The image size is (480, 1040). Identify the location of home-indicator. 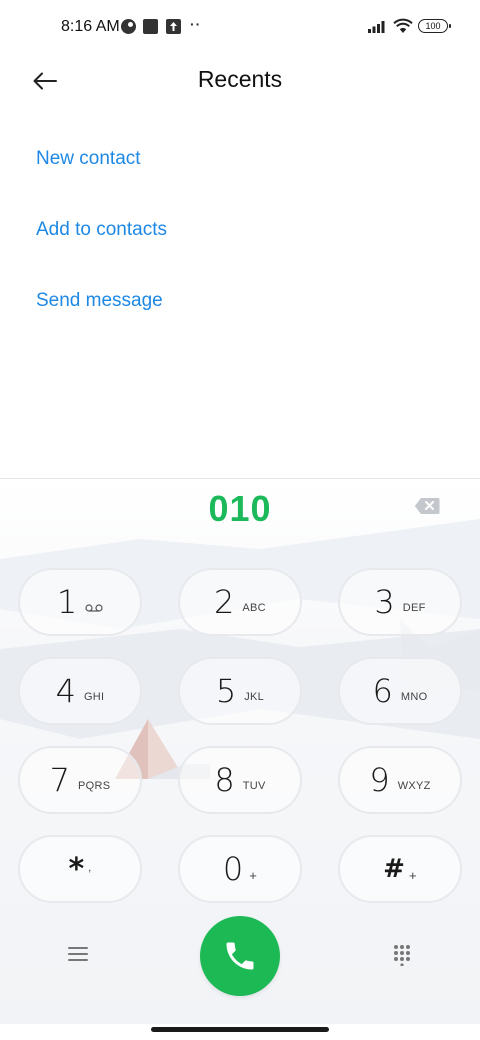
(240, 1029).